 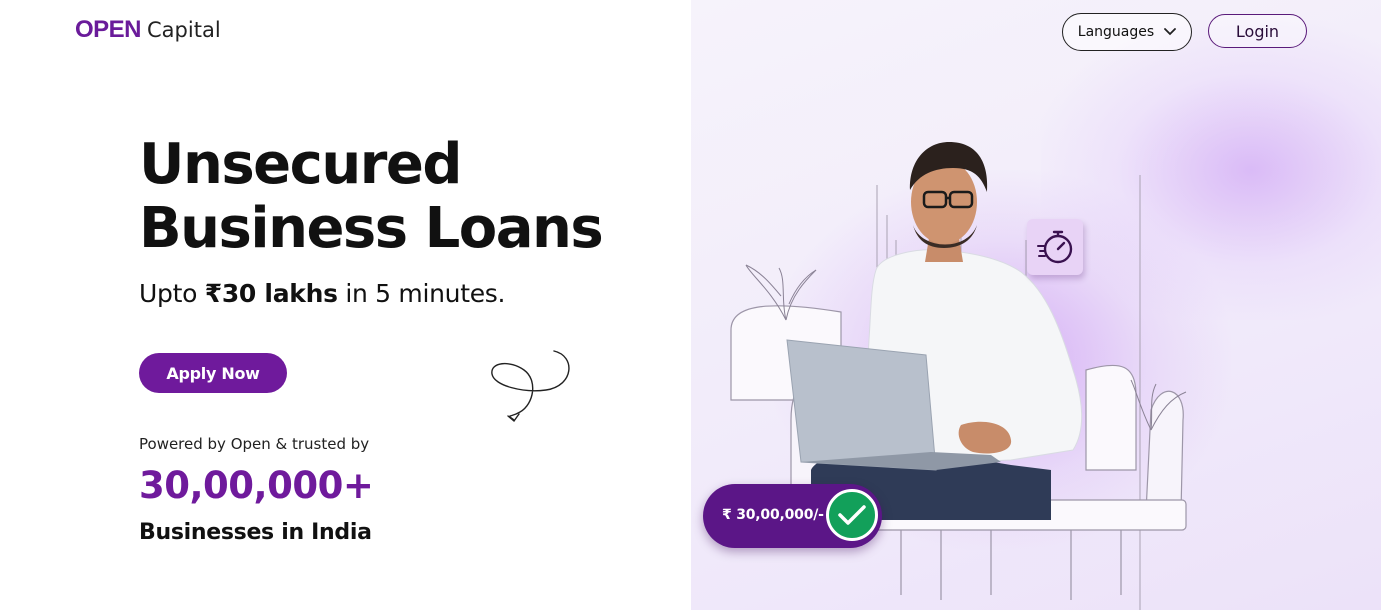 I want to click on subtitle-amount: ₹30 lakhs, so click(x=271, y=293).